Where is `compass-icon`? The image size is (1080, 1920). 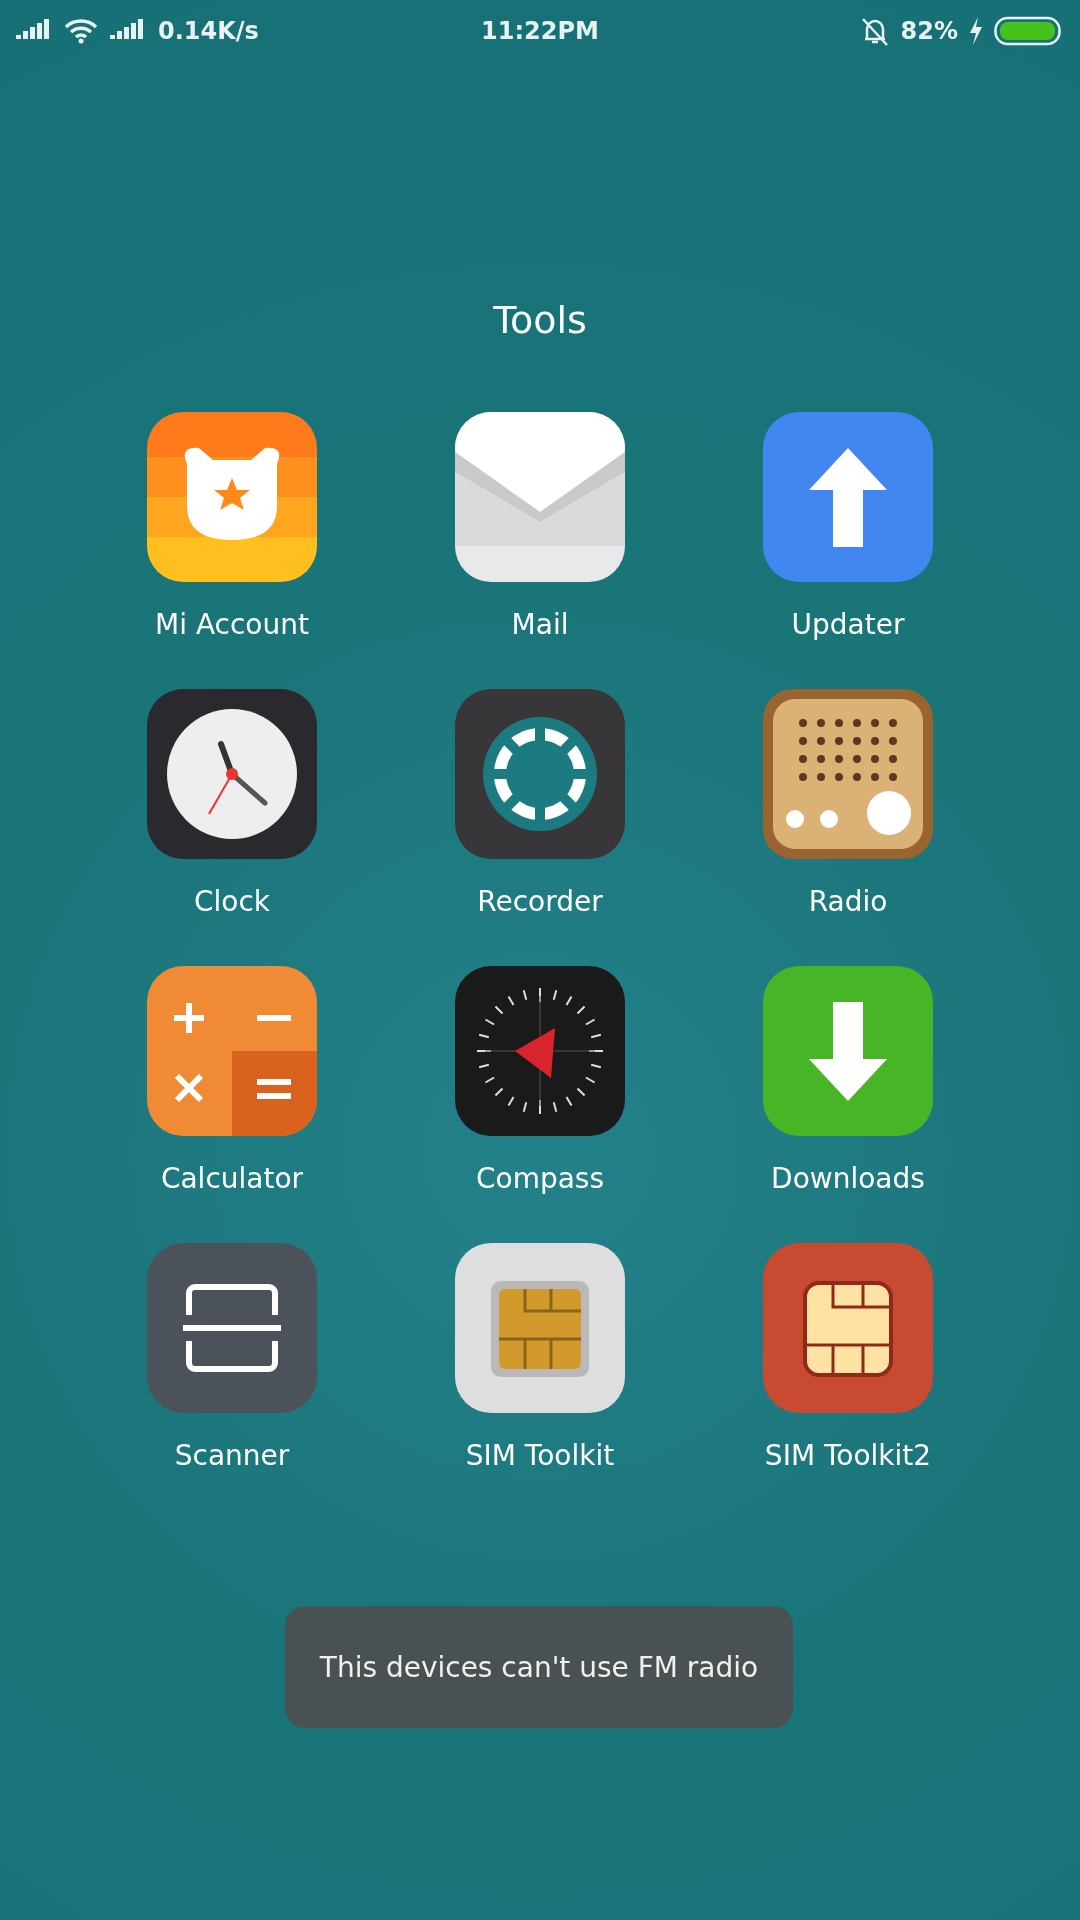
compass-icon is located at coordinates (540, 1051).